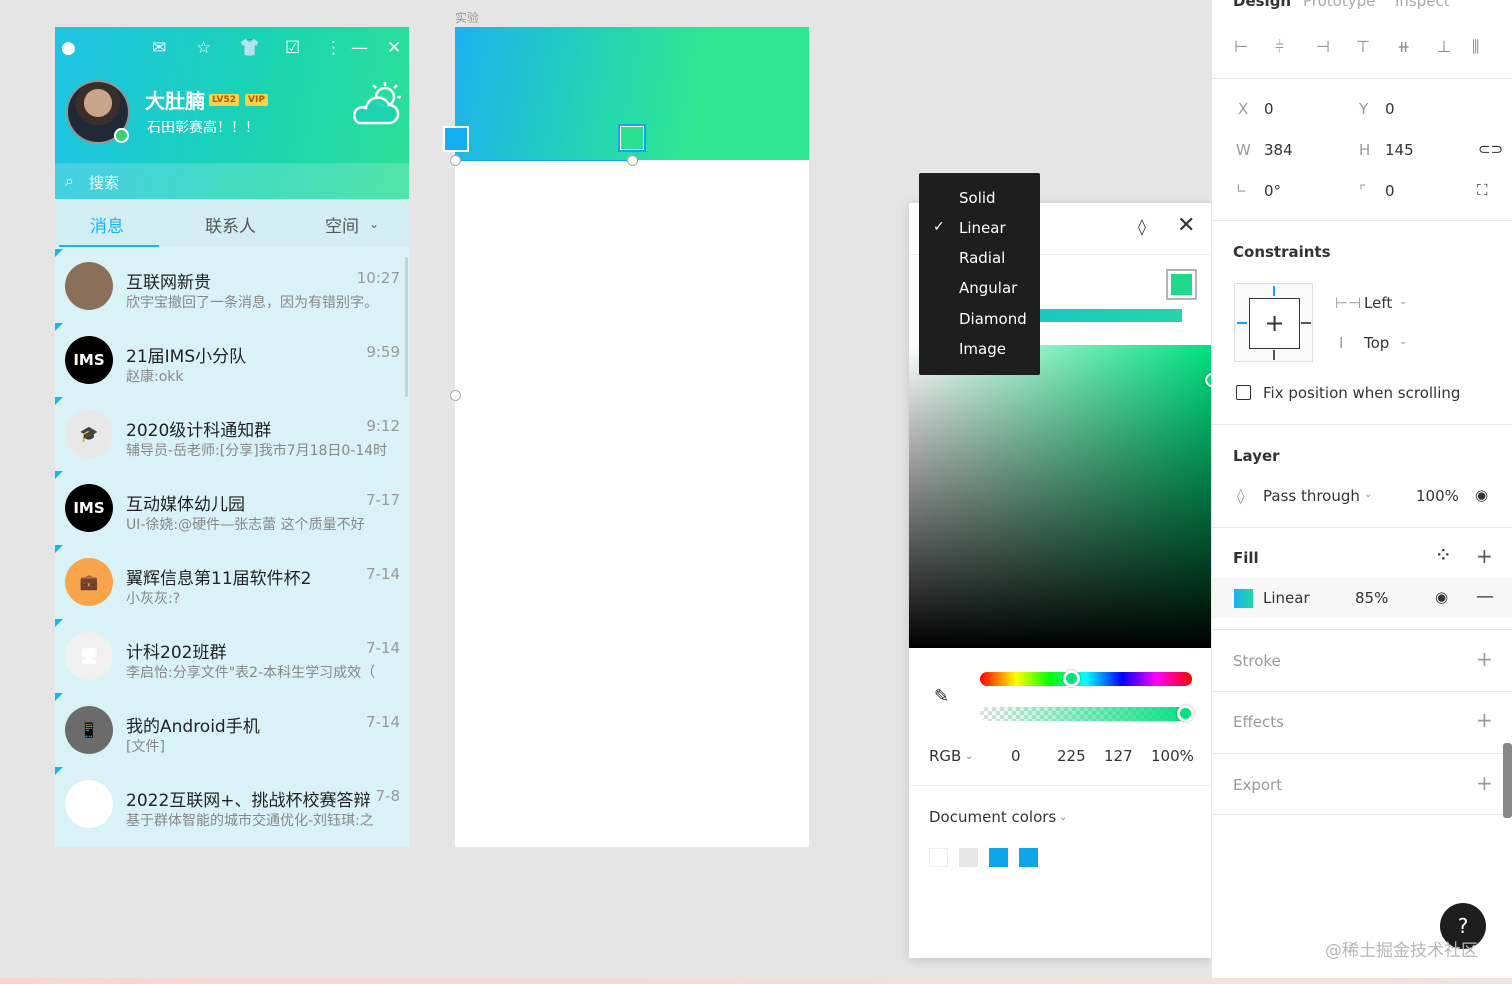  Describe the element at coordinates (982, 258) in the screenshot. I see `menu-item-radial: Radial` at that location.